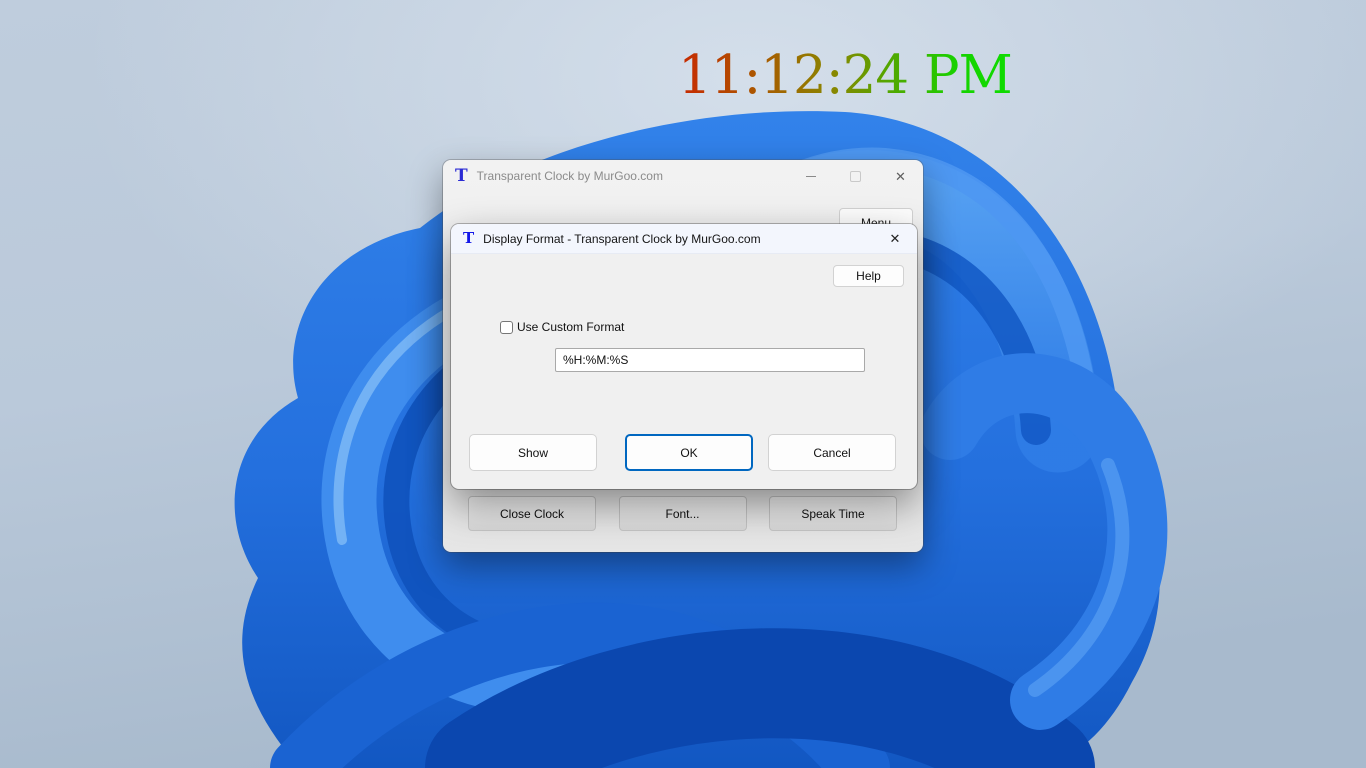 Image resolution: width=1366 pixels, height=768 pixels. I want to click on main-window-footer: Close Clock Font... Speak Time, so click(682, 513).